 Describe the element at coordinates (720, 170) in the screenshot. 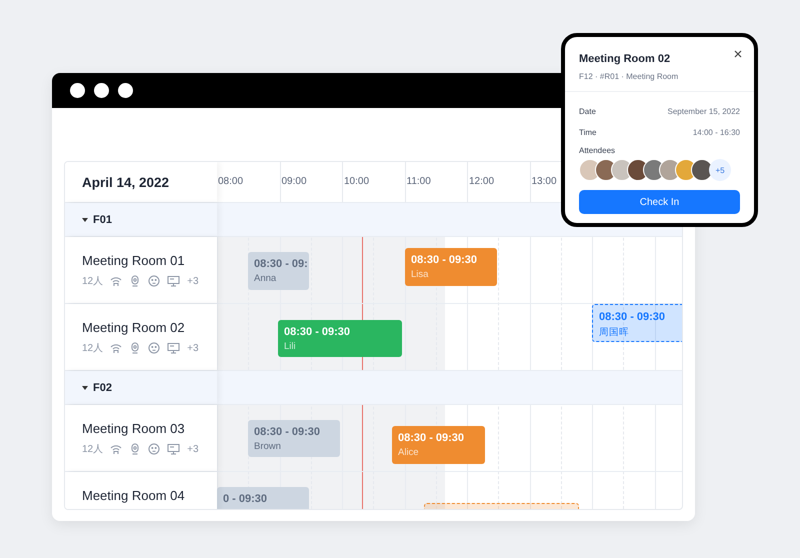

I see `more-attendees: +5` at that location.